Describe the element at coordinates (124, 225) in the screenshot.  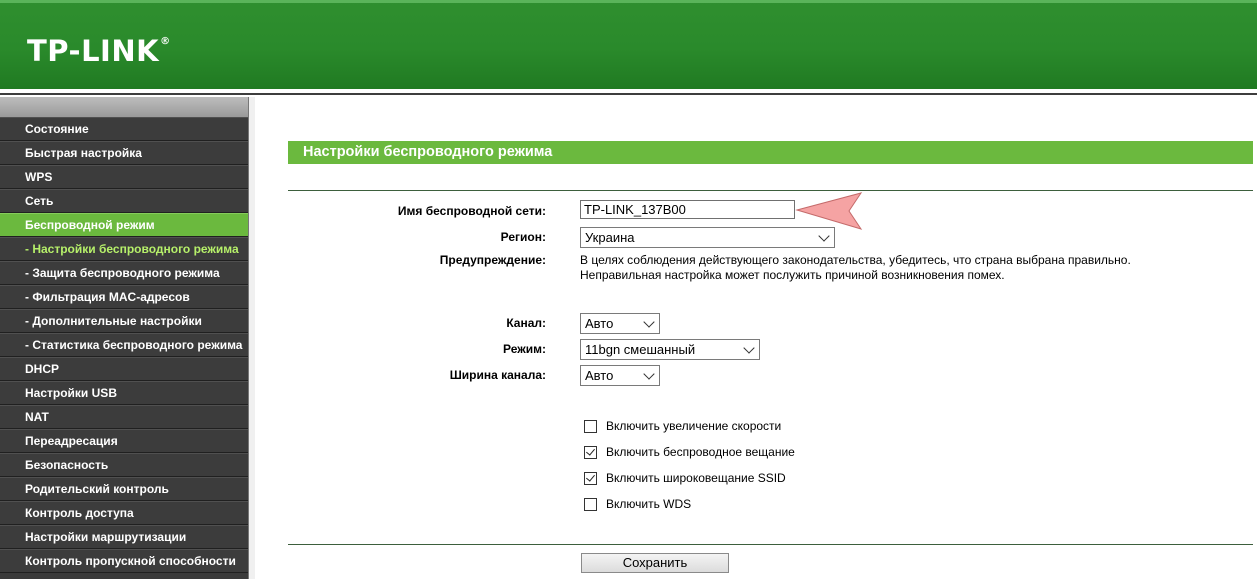
I see `sidebar-item-wireless: Беспроводной режим` at that location.